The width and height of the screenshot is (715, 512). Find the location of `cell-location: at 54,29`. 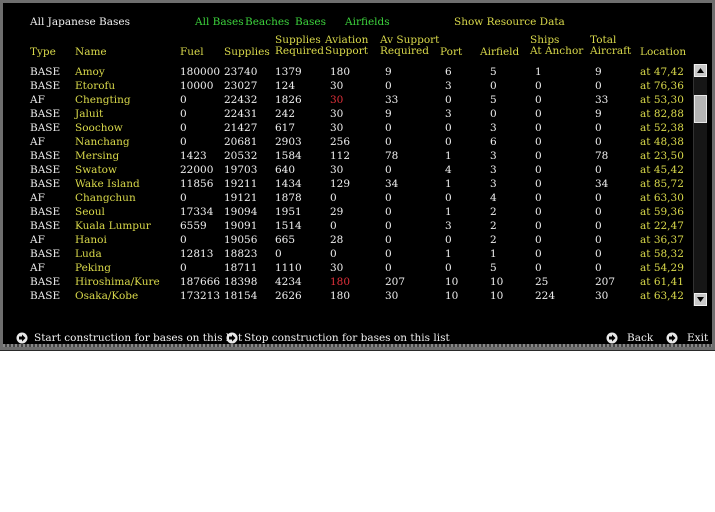

cell-location: at 54,29 is located at coordinates (662, 268).